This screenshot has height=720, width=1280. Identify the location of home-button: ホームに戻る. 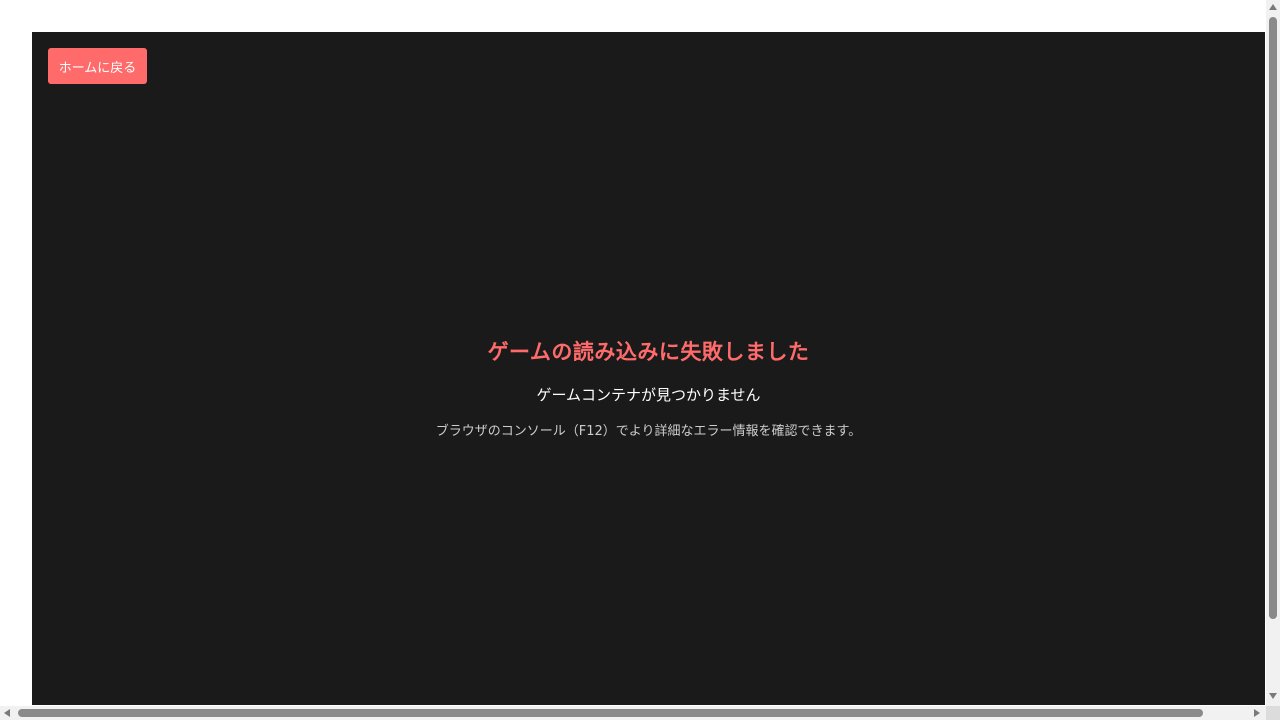
(97, 66).